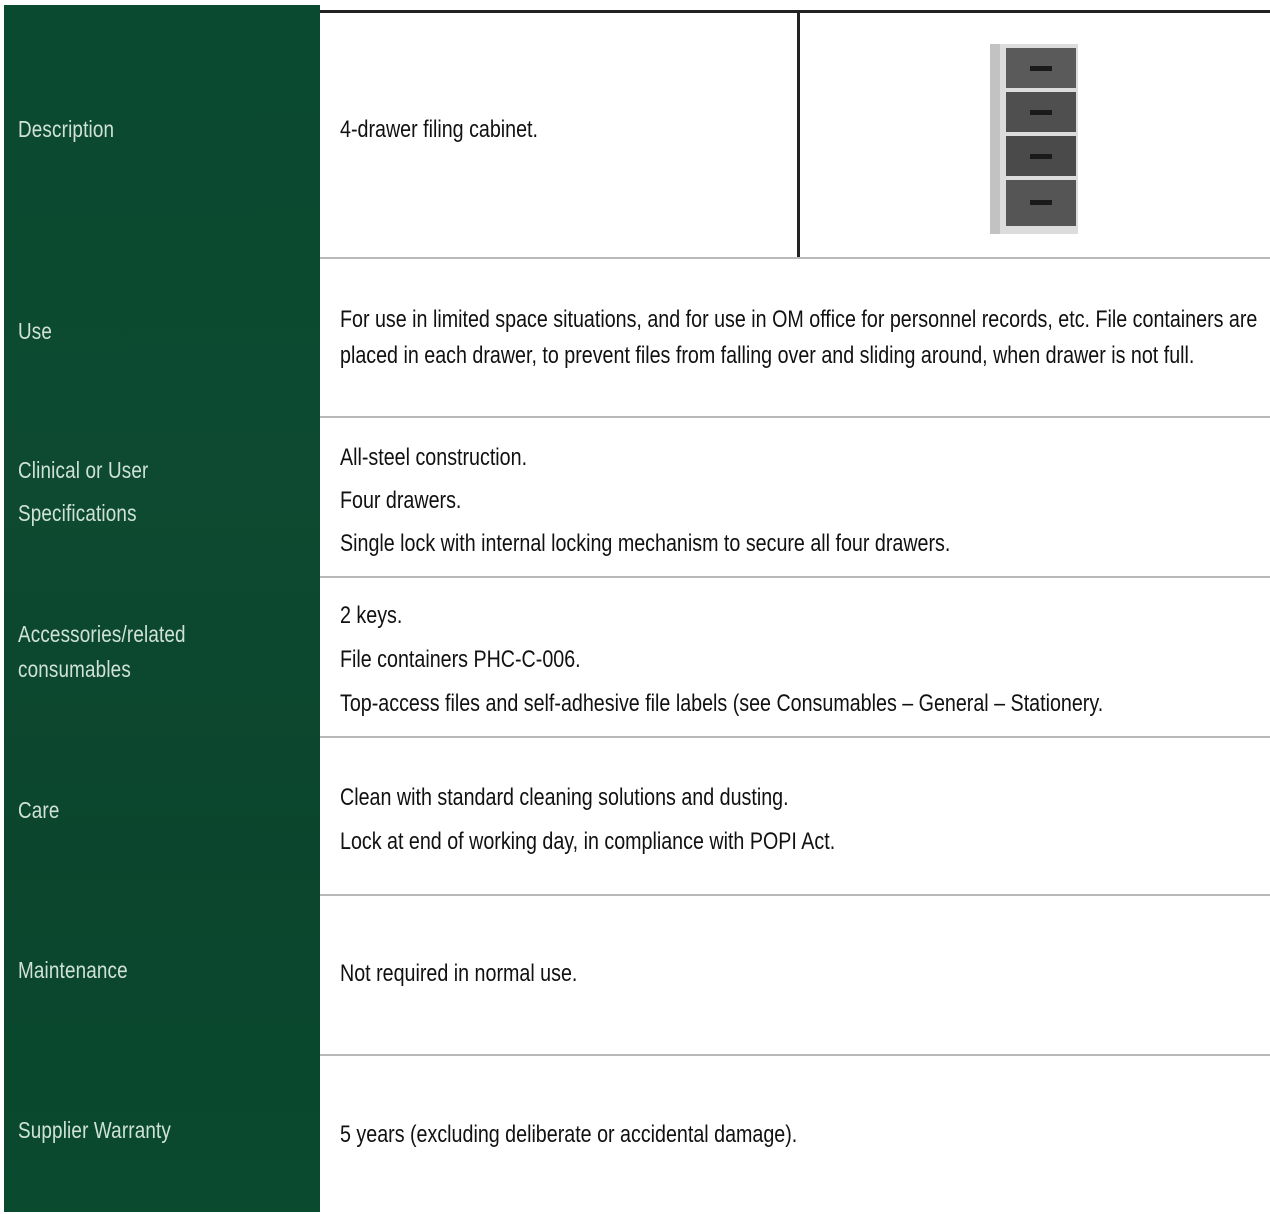 This screenshot has width=1270, height=1214. I want to click on row-label-care: Care, so click(39, 810).